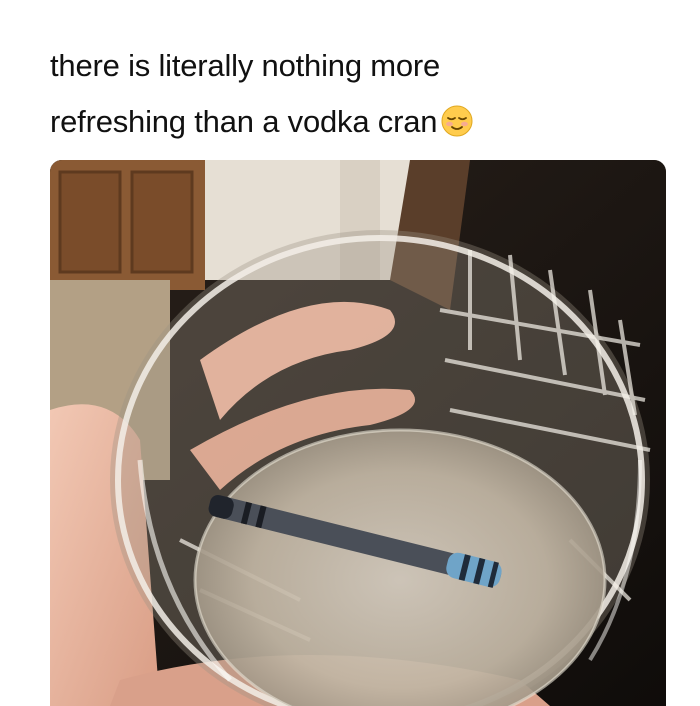 Image resolution: width=700 pixels, height=706 pixels. I want to click on caption-line-2-text: refreshing than a vodka cran, so click(244, 121).